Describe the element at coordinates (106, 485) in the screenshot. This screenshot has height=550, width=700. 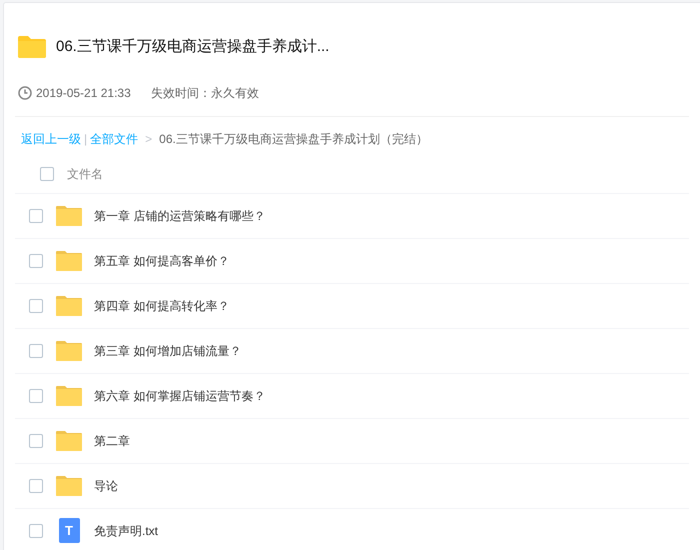
I see `file-name: 导论` at that location.